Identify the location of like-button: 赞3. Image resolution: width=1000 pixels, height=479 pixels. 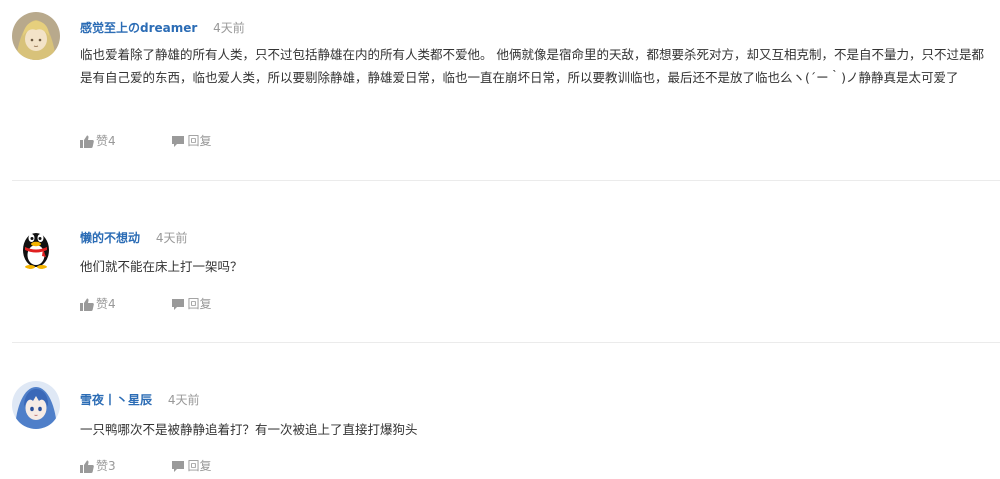
(98, 466).